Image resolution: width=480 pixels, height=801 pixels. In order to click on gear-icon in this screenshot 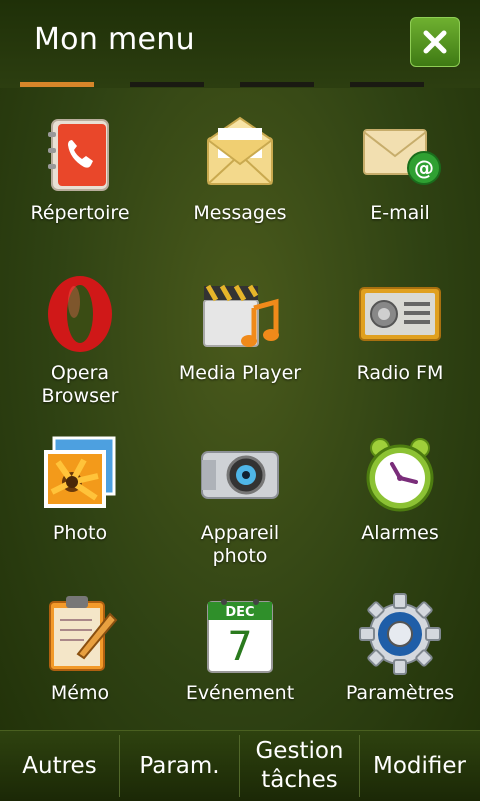, I will do `click(400, 634)`.